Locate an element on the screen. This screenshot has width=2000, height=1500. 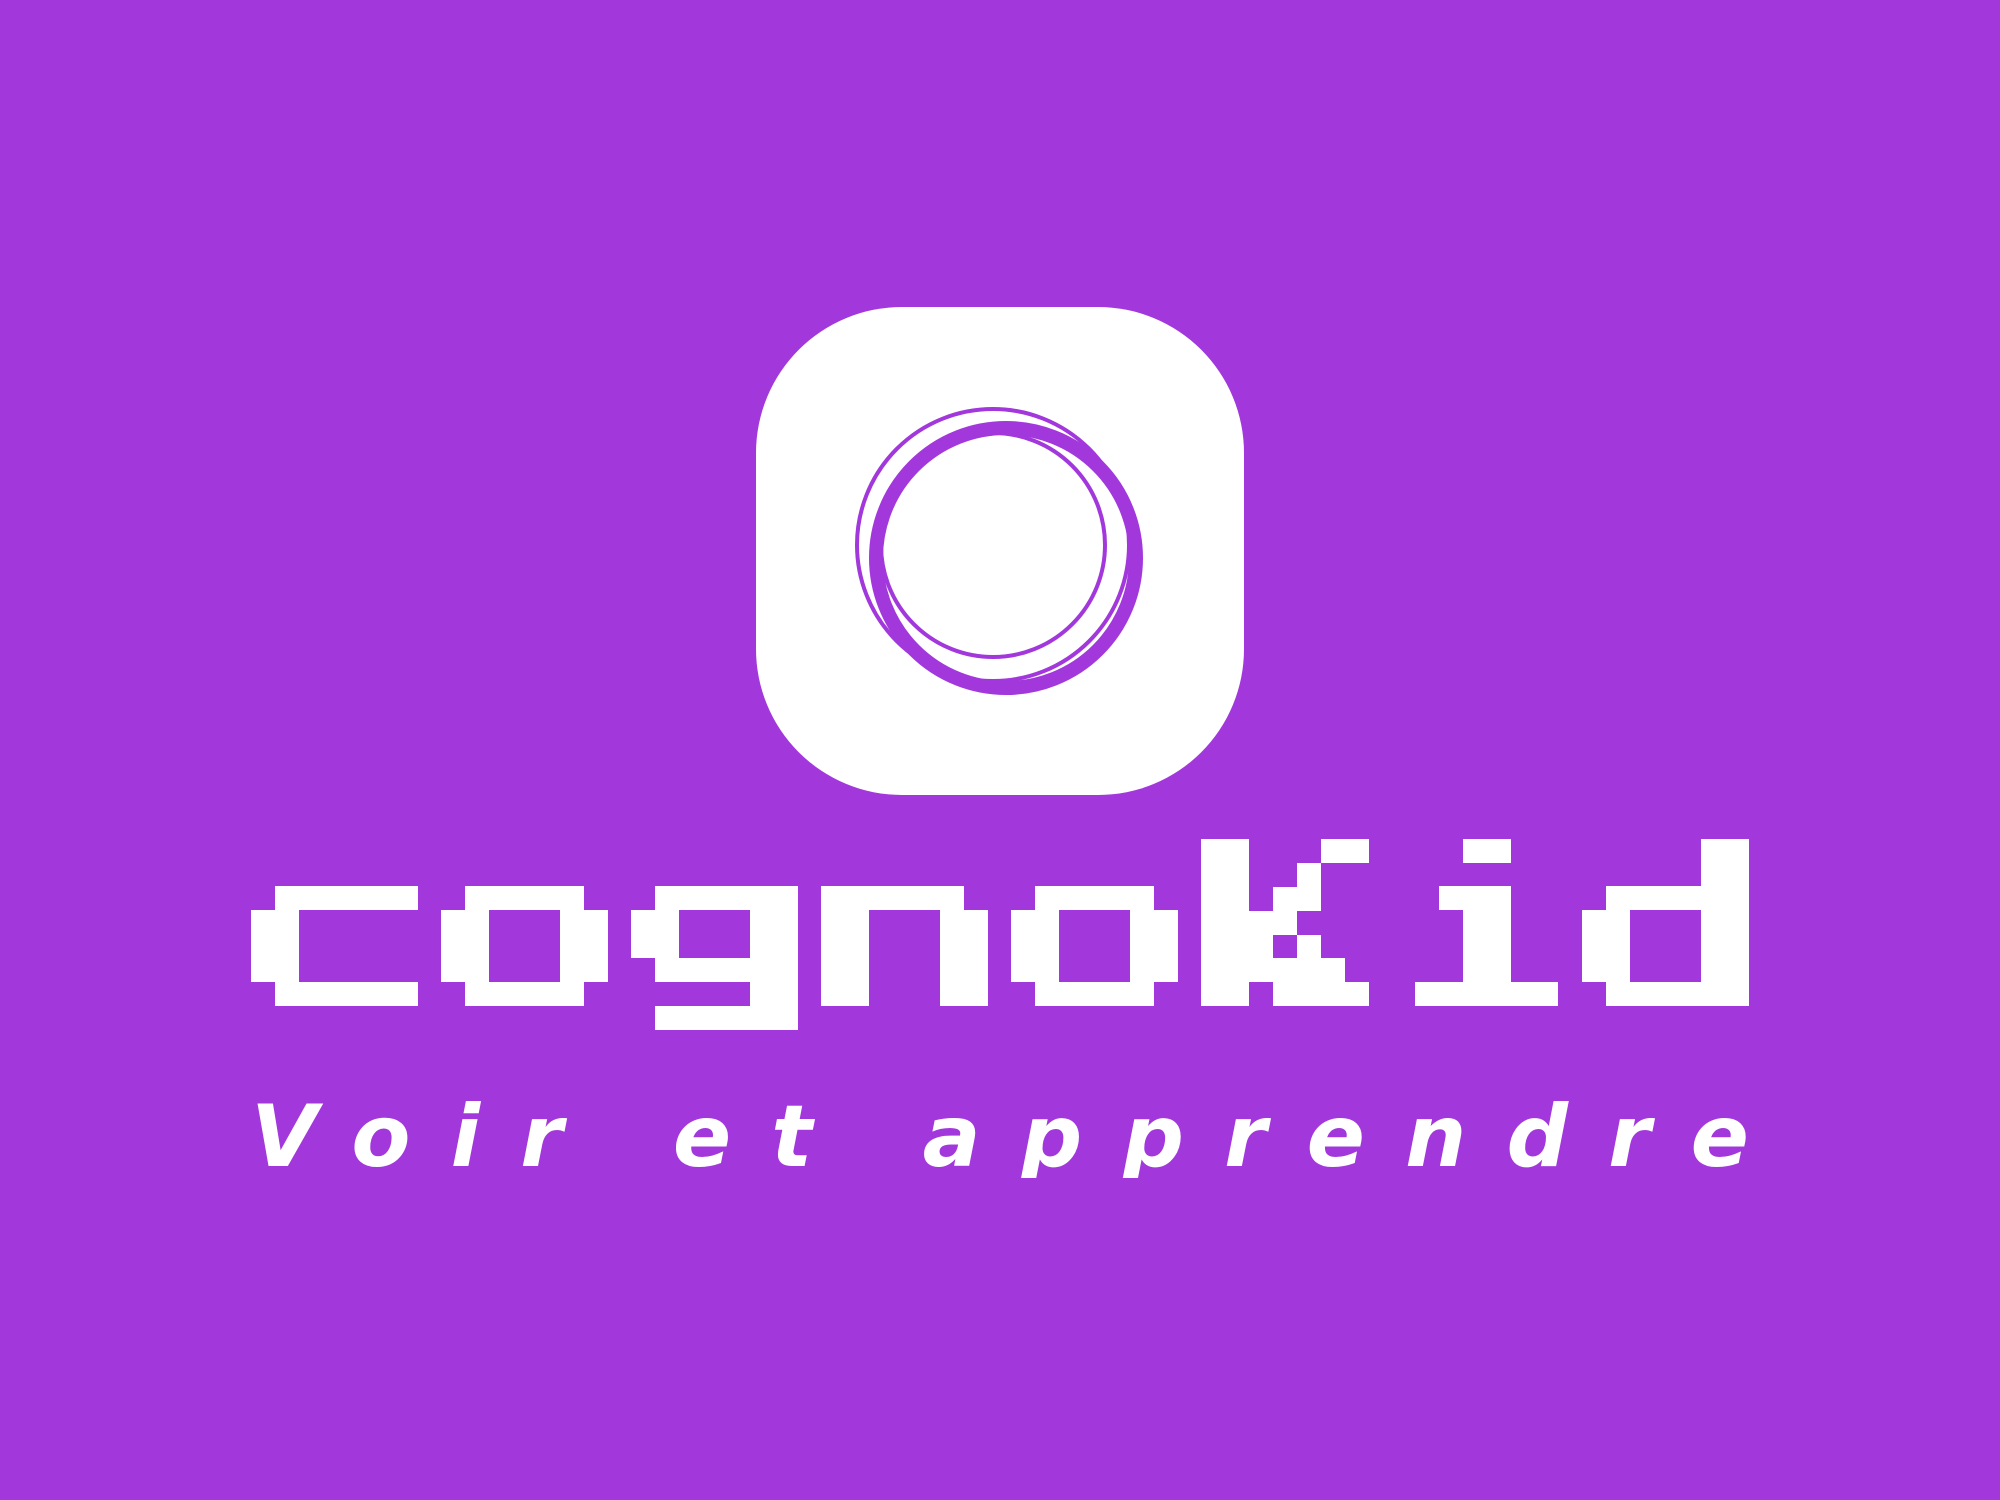
wordmark-letter-o is located at coordinates (524, 946).